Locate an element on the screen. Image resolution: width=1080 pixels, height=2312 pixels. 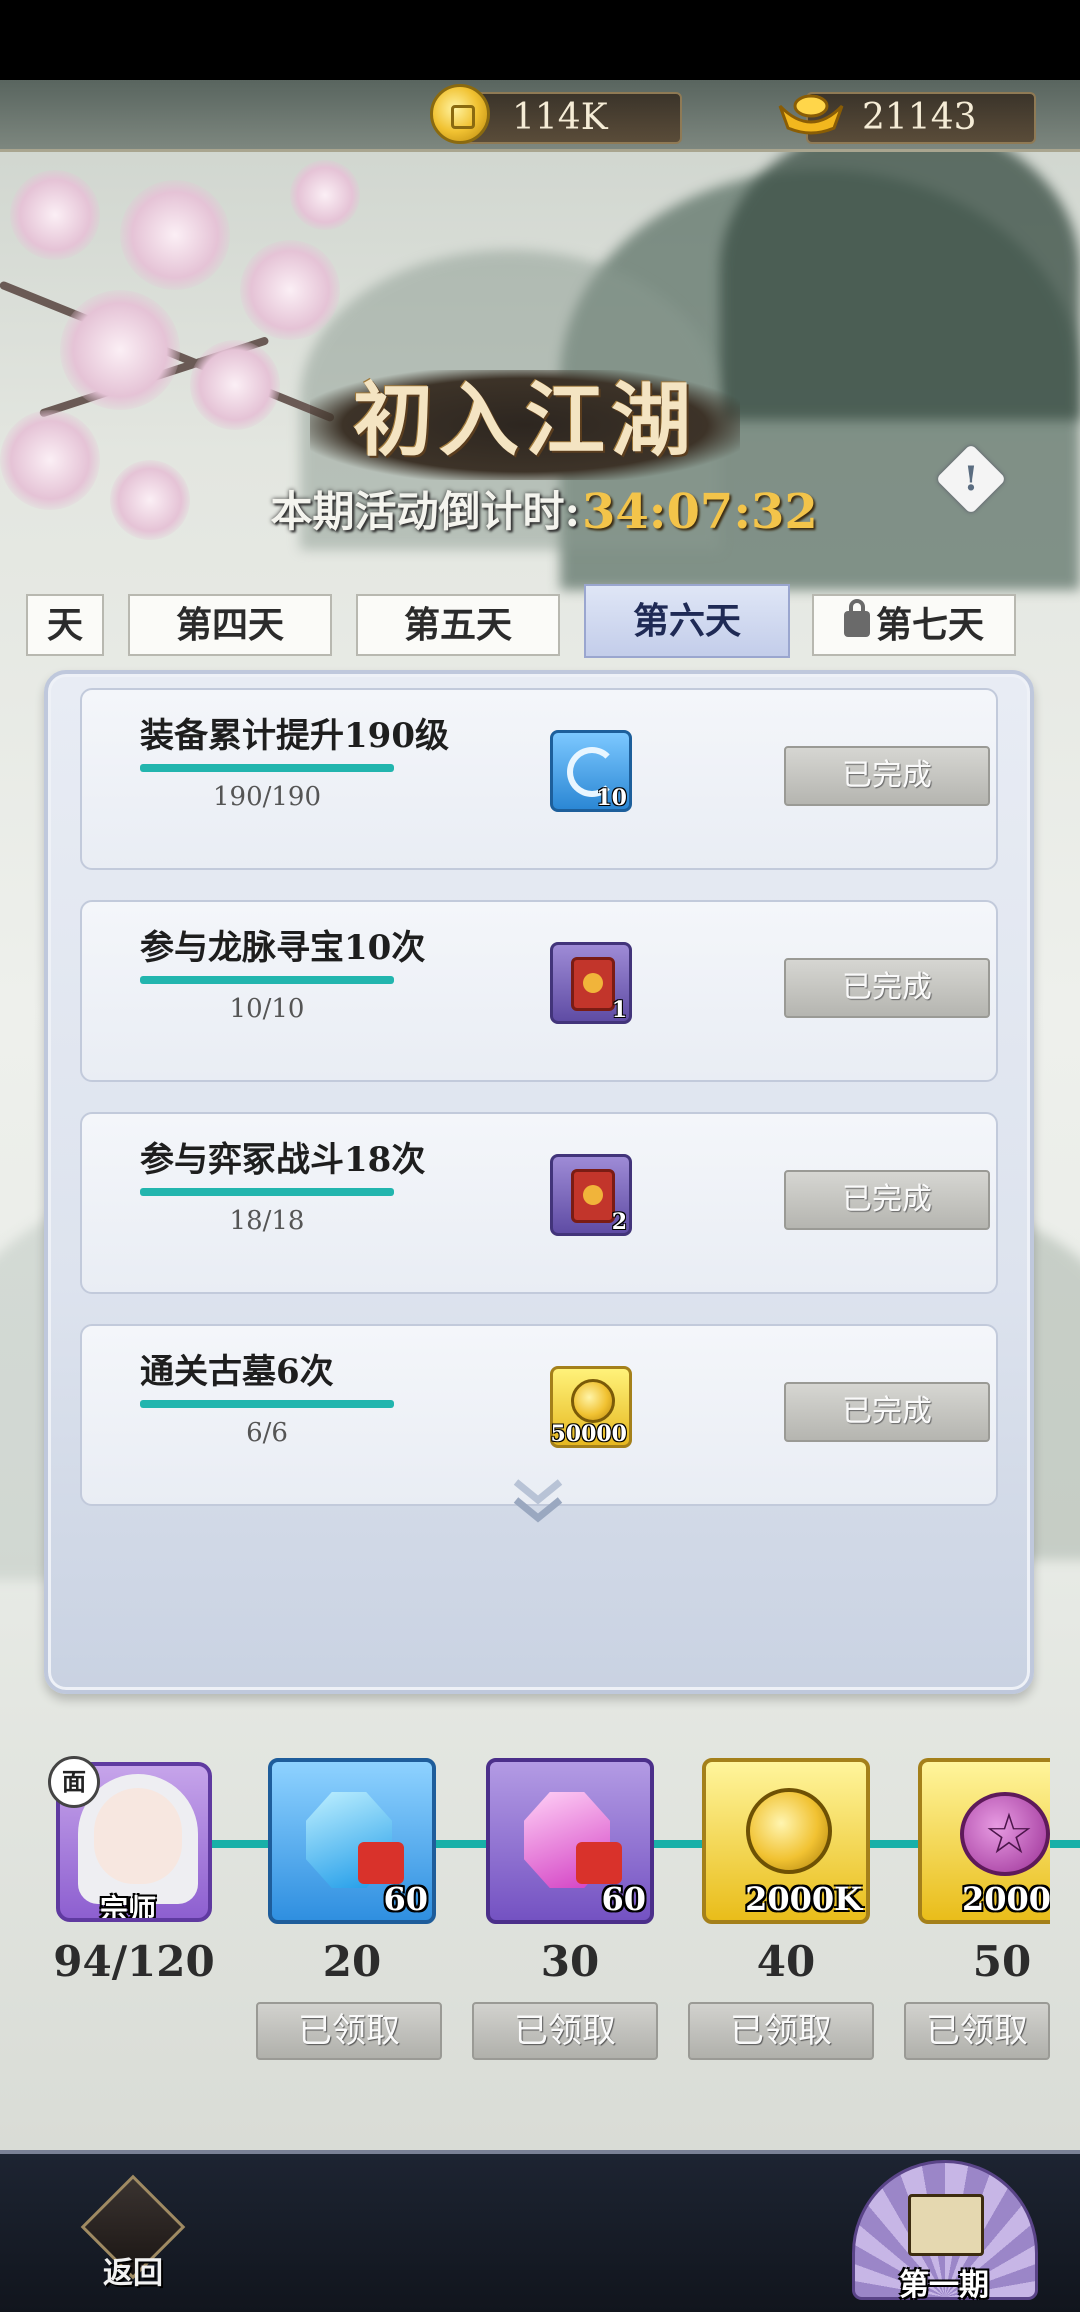
coin-icon is located at coordinates (460, 114).